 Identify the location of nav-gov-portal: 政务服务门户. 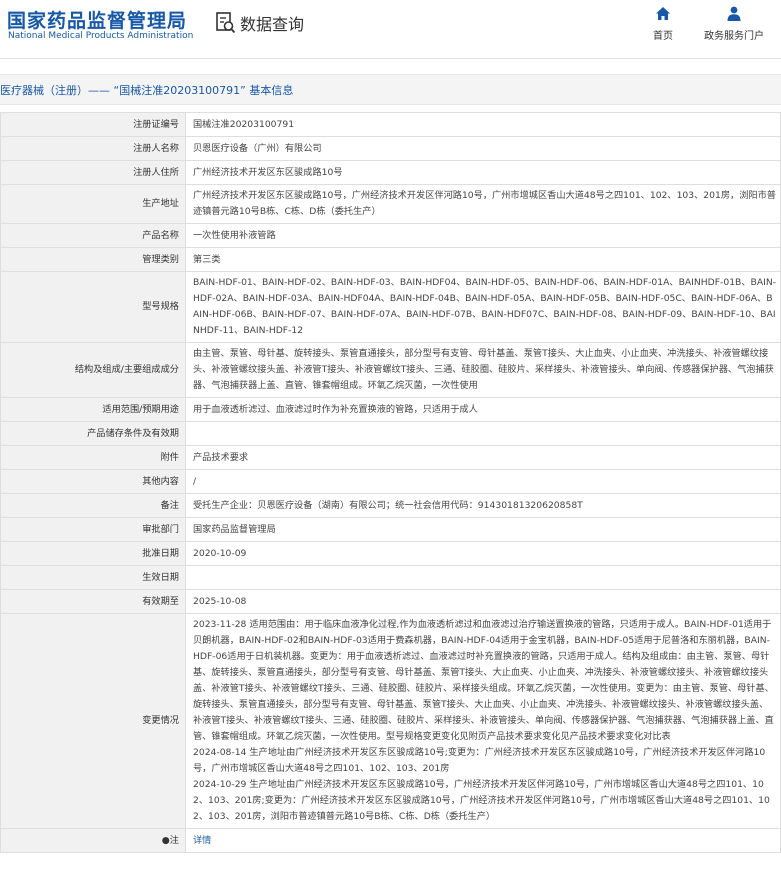
(734, 24).